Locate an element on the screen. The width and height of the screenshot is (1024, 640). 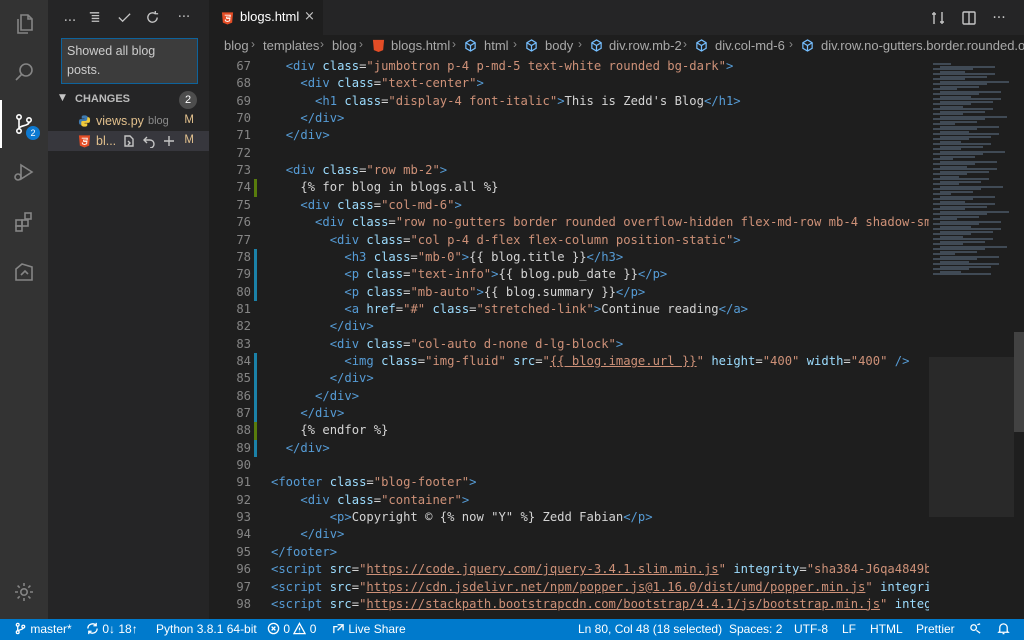
refresh-icon is located at coordinates (152, 17).